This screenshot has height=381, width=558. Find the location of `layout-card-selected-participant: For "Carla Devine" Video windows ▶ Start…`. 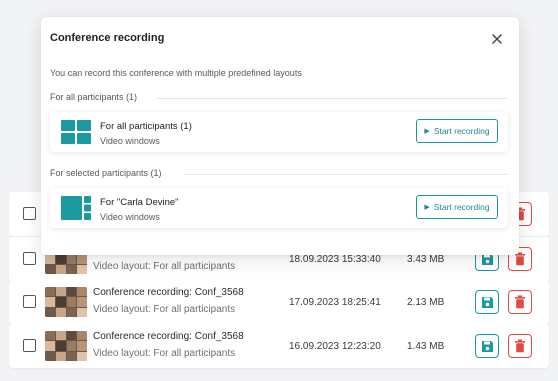

layout-card-selected-participant: For "Carla Devine" Video windows ▶ Start… is located at coordinates (279, 208).